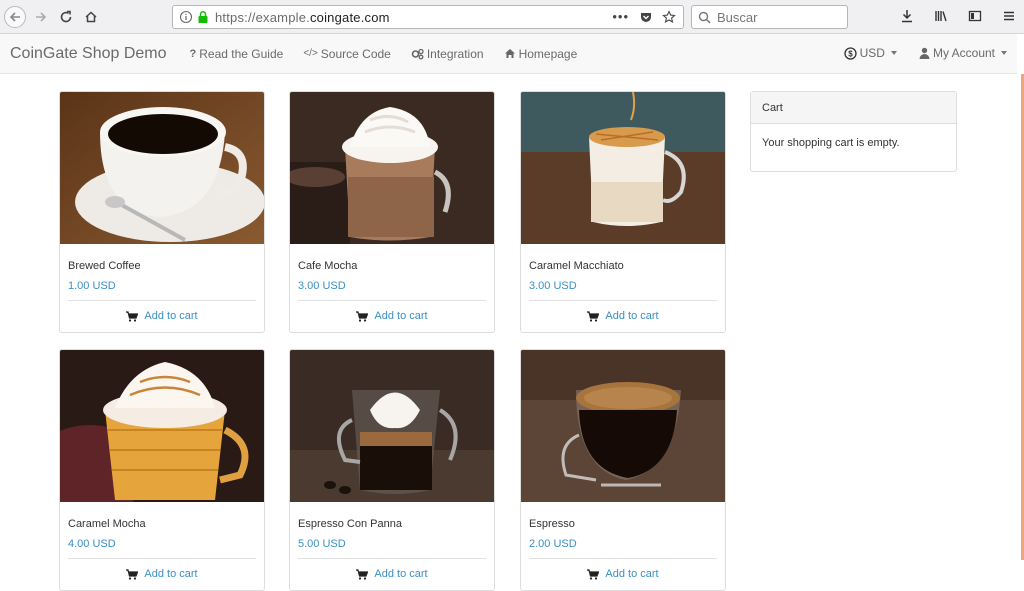 This screenshot has height=591, width=1024. Describe the element at coordinates (302, 17) in the screenshot. I see `url-text: https://example.coingate.com` at that location.